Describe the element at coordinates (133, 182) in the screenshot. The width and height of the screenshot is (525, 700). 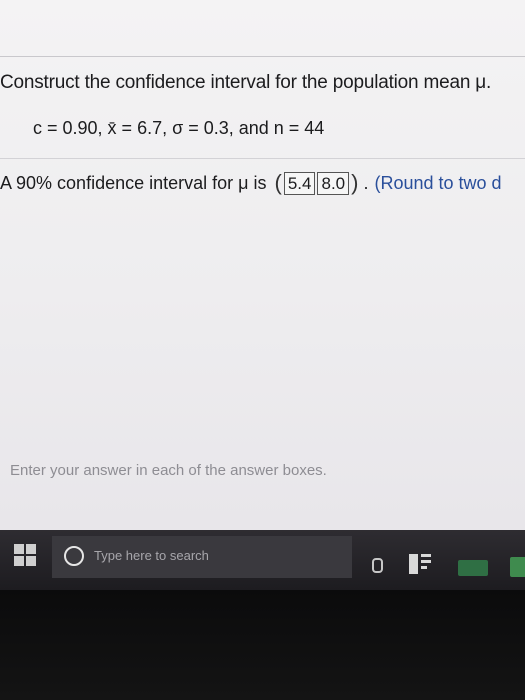
I see `answer-prefix: A 90% confidence interval for μ is` at that location.